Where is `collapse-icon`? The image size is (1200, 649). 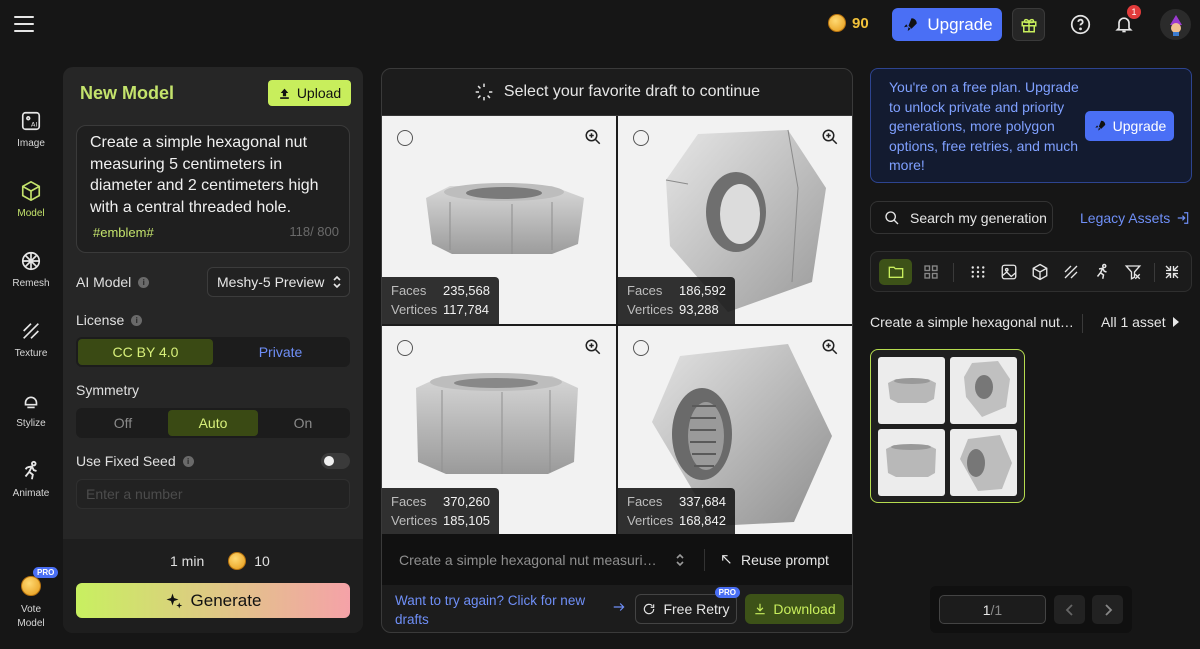
collapse-icon is located at coordinates (1172, 272).